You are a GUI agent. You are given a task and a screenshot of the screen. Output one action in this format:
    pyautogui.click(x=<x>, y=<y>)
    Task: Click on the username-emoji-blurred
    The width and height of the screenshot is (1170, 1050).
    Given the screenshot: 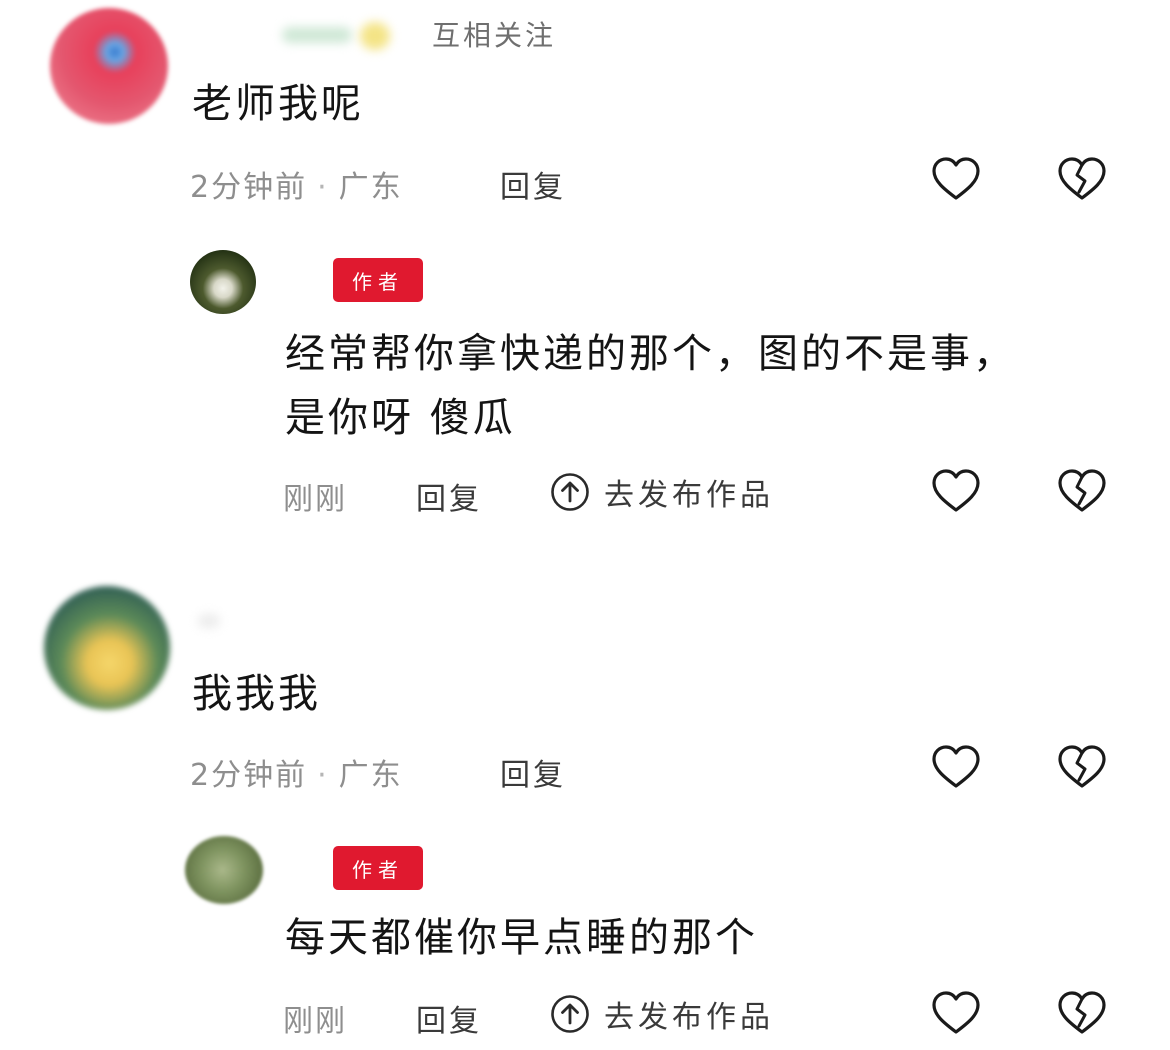 What is the action you would take?
    pyautogui.click(x=375, y=36)
    